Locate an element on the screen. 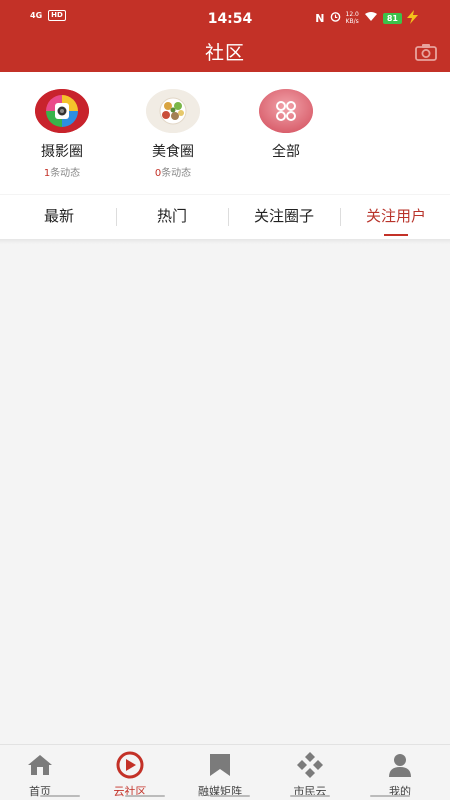 Image resolution: width=450 pixels, height=800 pixels. all-circles-icon is located at coordinates (286, 111).